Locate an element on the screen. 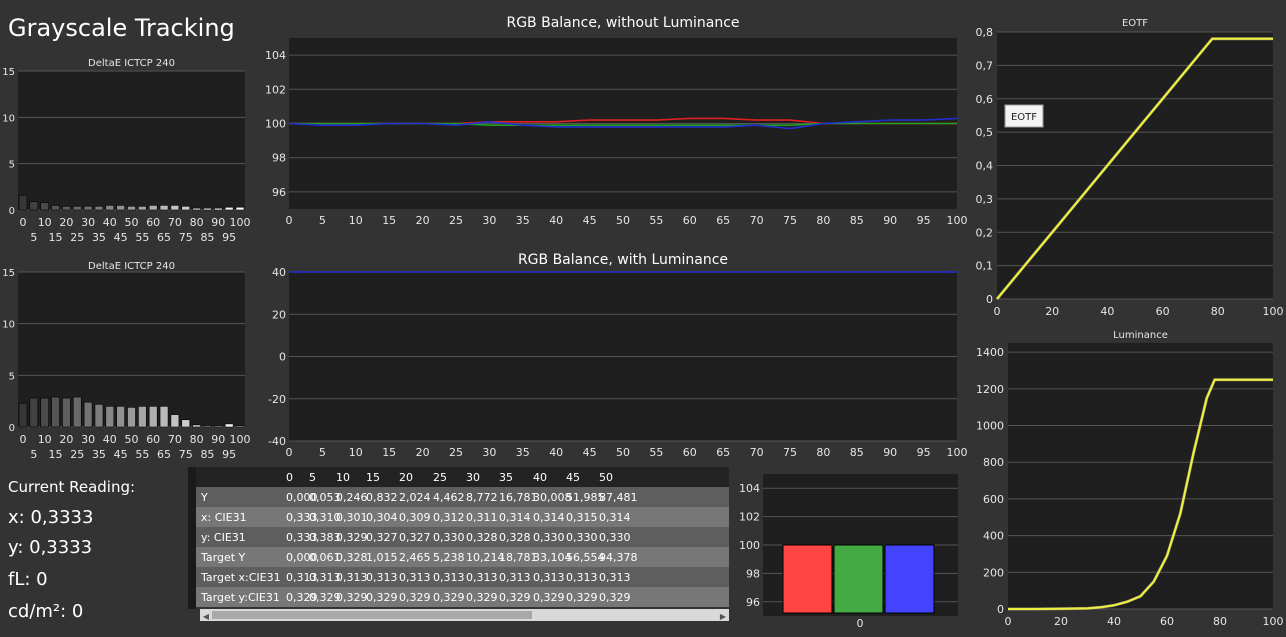  table-header-cell: 20 is located at coordinates (406, 477).